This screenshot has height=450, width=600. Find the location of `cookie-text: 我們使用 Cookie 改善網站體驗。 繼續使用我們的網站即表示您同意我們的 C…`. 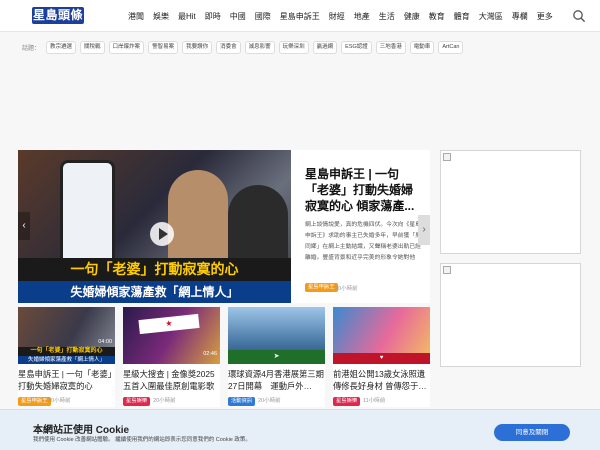

cookie-text: 我們使用 Cookie 改善網站體驗。 繼續使用我們的網站即表示您同意我們的 C… is located at coordinates (142, 440).